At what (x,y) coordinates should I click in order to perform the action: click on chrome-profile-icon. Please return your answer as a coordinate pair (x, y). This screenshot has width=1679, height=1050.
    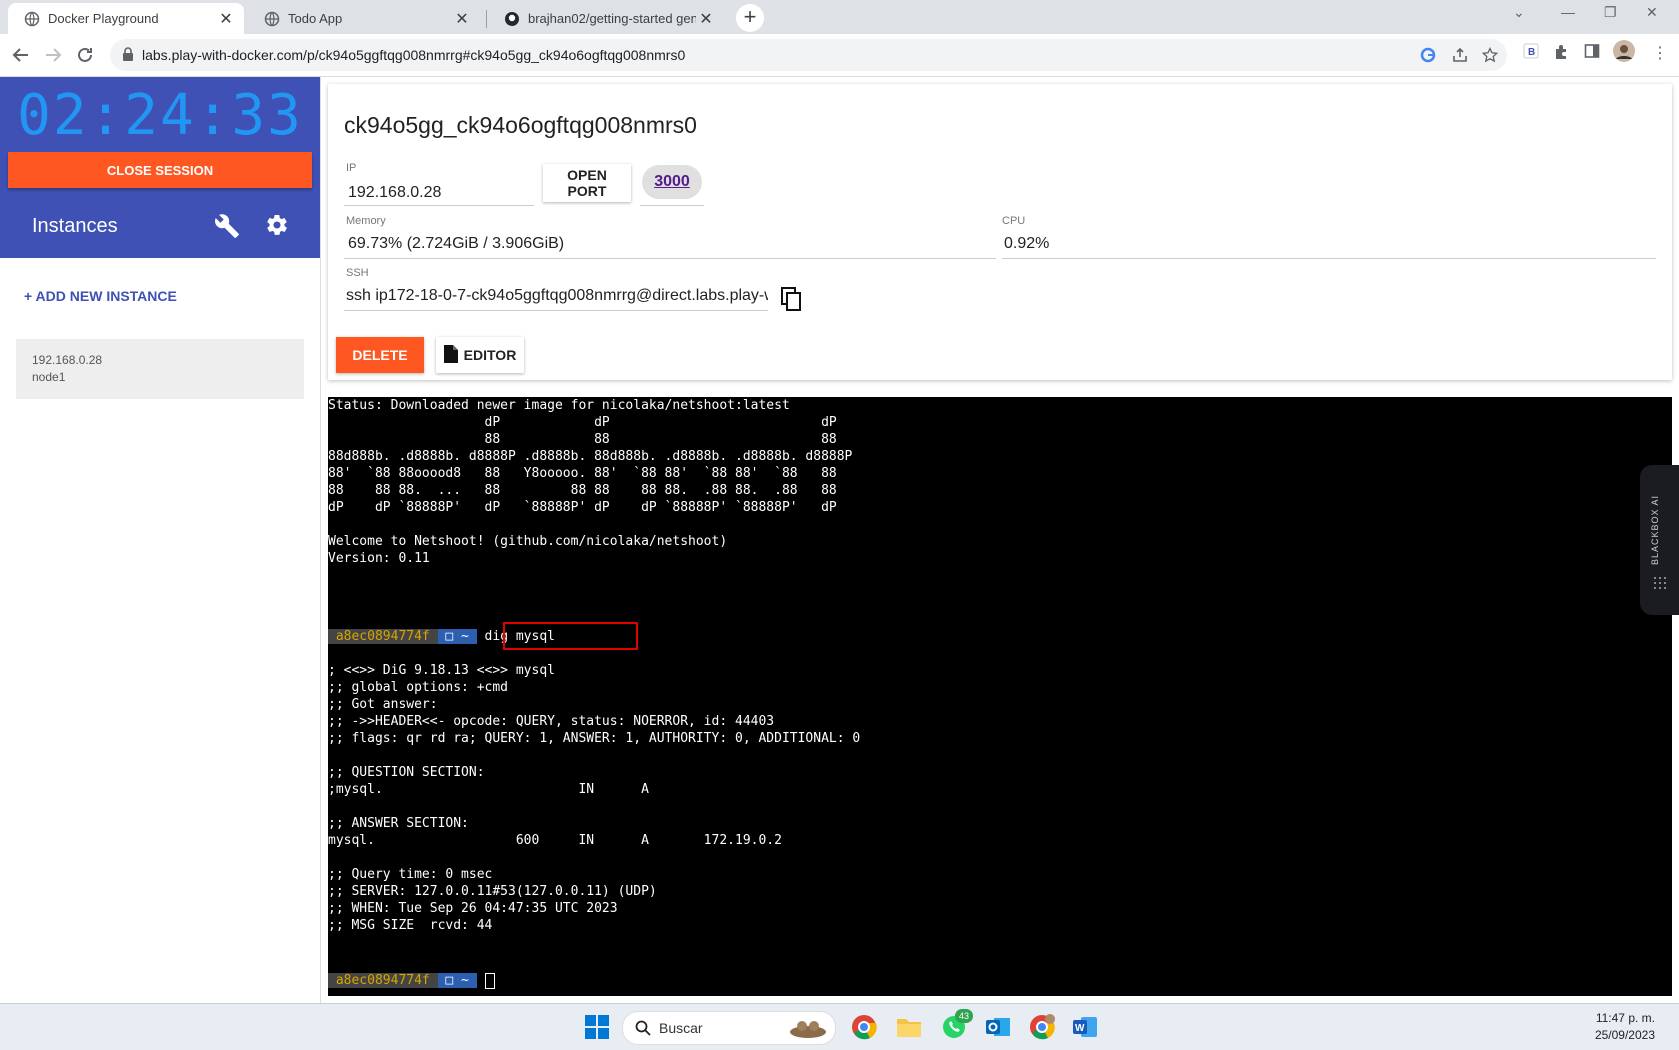
    Looking at the image, I should click on (1042, 1027).